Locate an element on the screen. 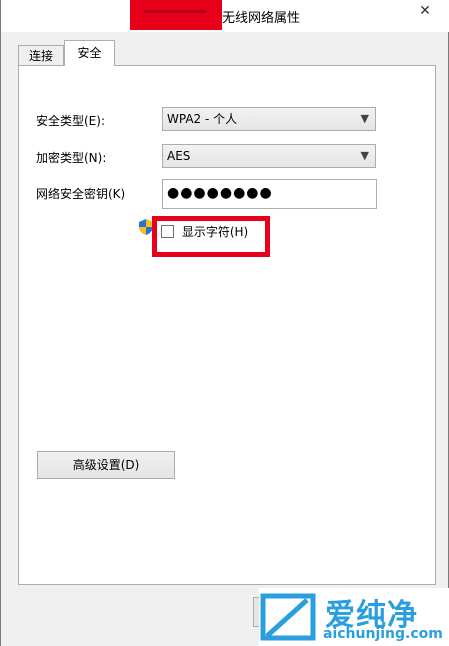 Image resolution: width=449 pixels, height=646 pixels. security-type-value: WPA2 - 个人 is located at coordinates (202, 119).